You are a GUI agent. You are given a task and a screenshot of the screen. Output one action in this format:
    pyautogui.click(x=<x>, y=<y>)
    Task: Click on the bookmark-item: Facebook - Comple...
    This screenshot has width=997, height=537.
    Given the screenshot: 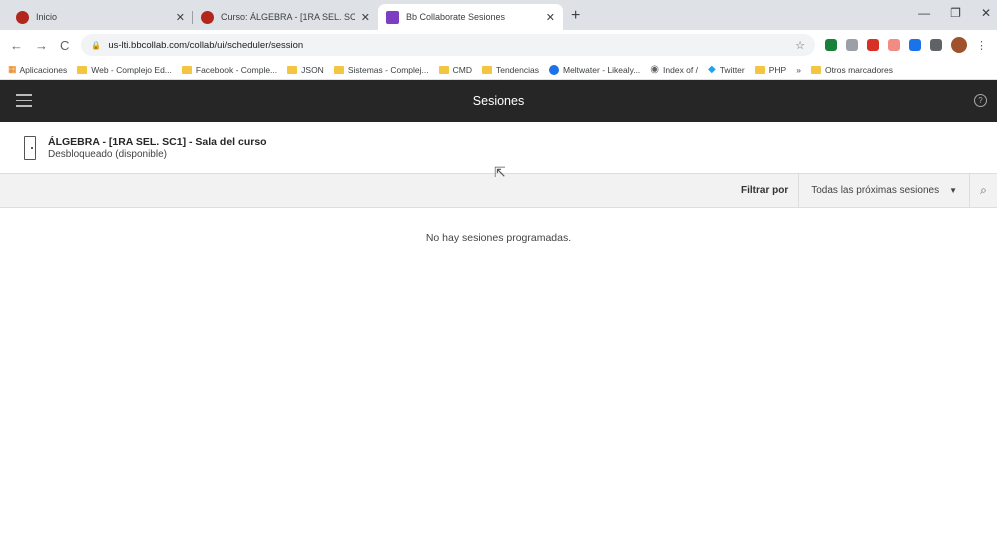 What is the action you would take?
    pyautogui.click(x=229, y=70)
    